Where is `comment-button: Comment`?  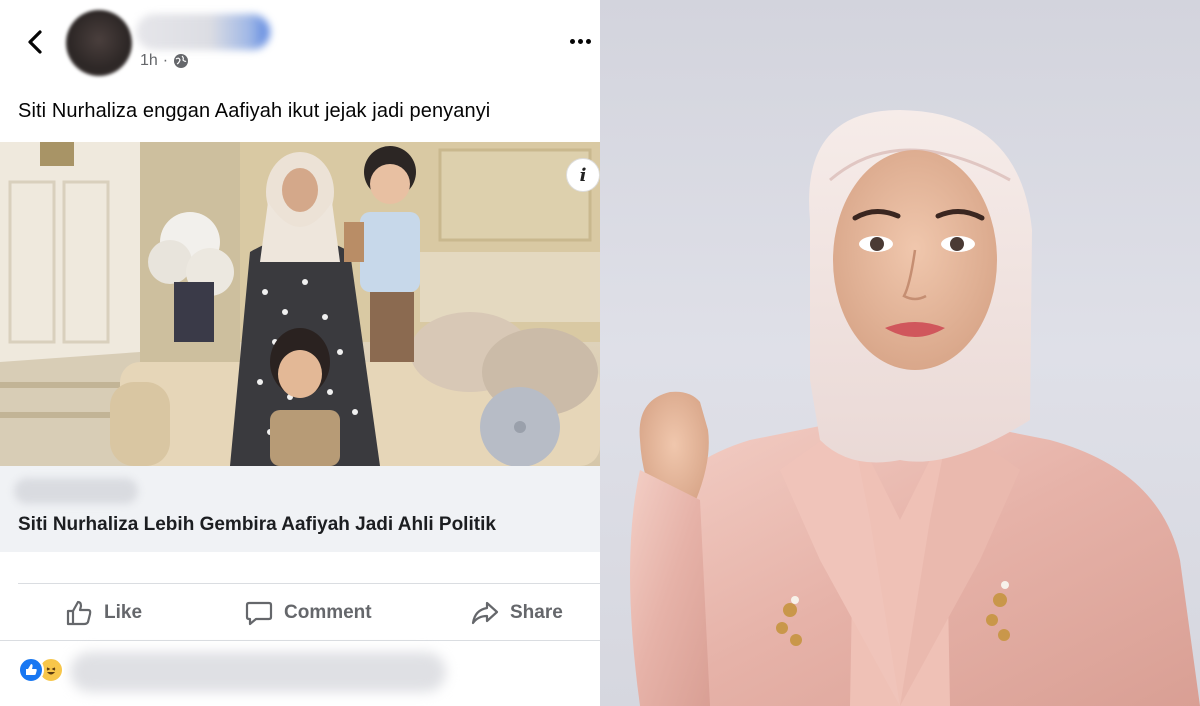 comment-button: Comment is located at coordinates (308, 613).